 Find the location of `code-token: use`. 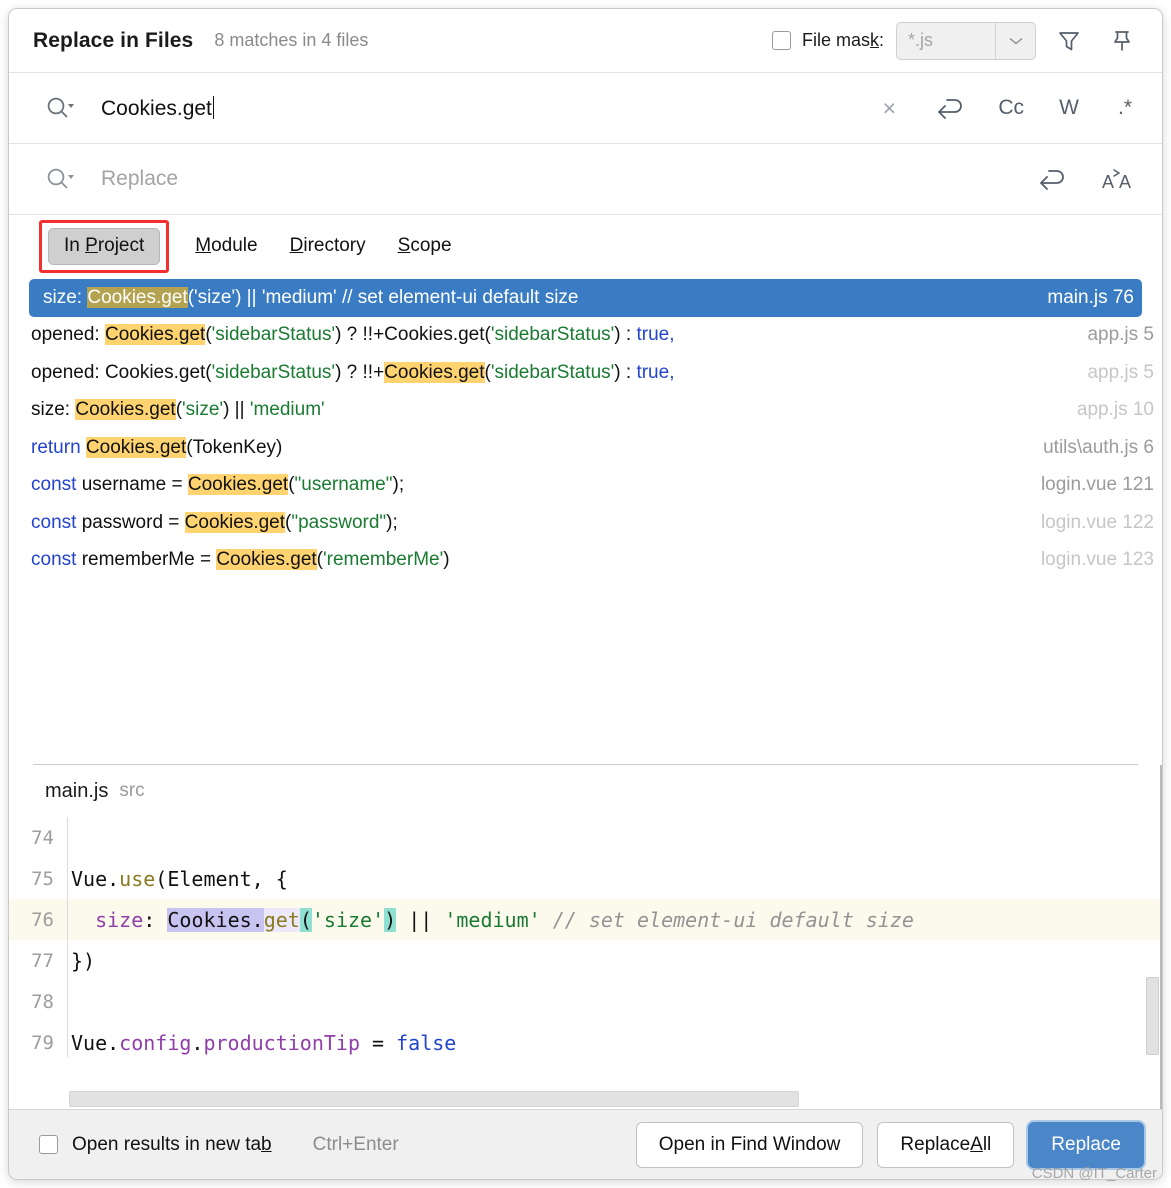

code-token: use is located at coordinates (137, 878).